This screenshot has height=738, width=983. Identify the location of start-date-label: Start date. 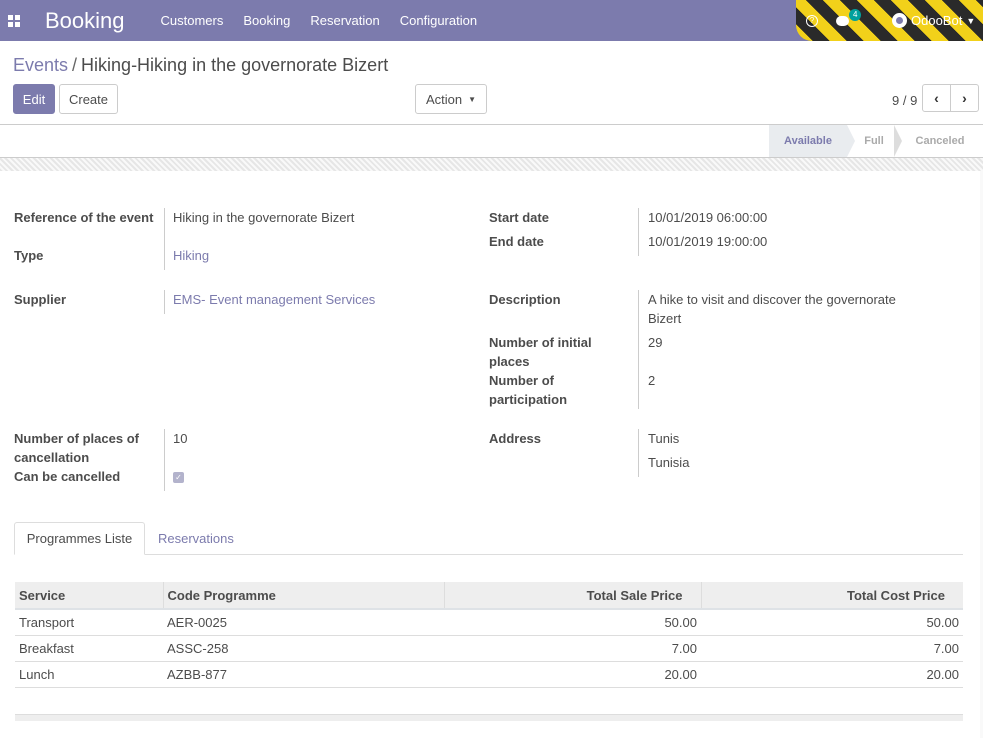
(519, 217).